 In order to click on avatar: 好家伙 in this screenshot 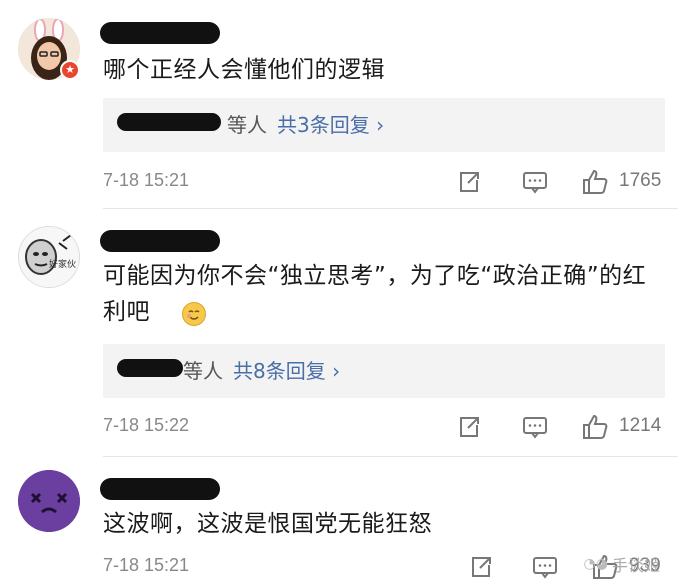, I will do `click(49, 257)`.